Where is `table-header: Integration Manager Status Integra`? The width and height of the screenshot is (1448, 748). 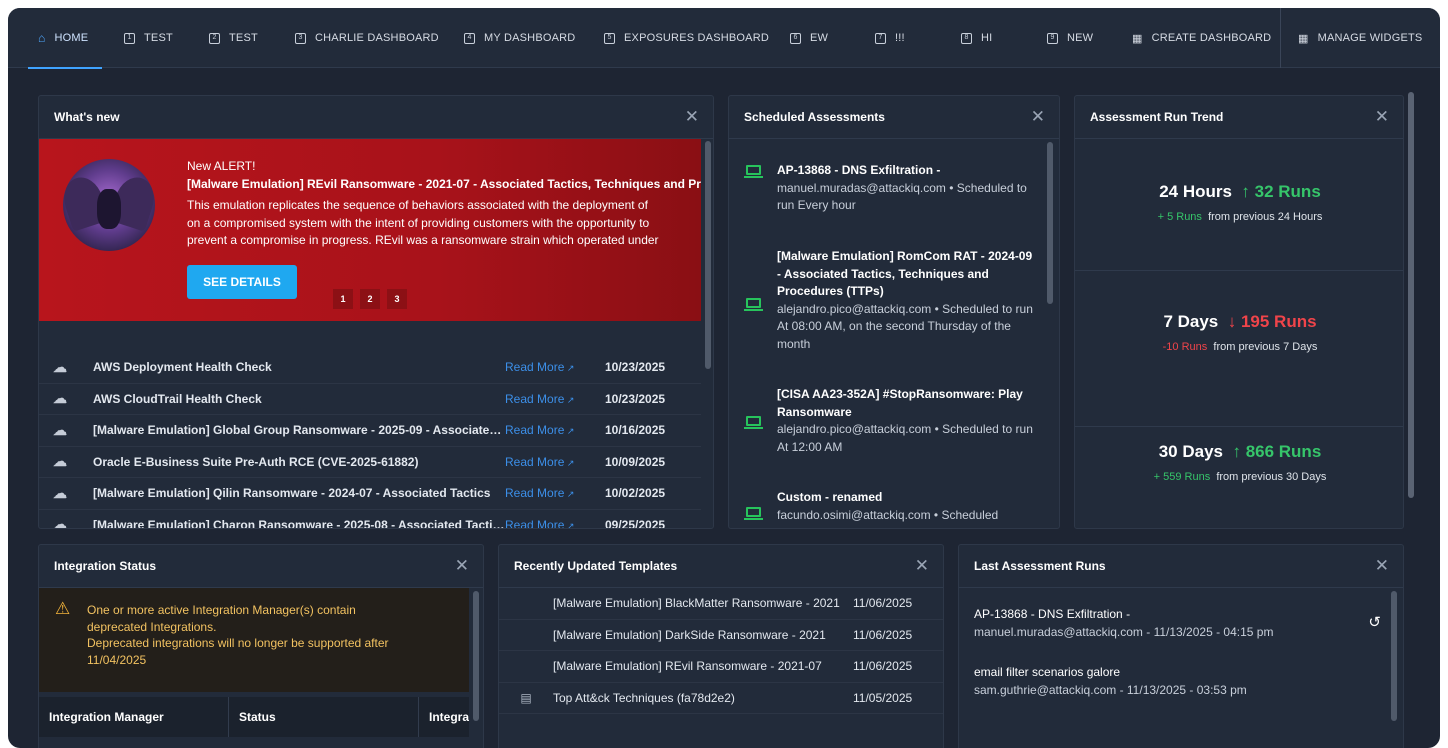
table-header: Integration Manager Status Integra is located at coordinates (254, 717).